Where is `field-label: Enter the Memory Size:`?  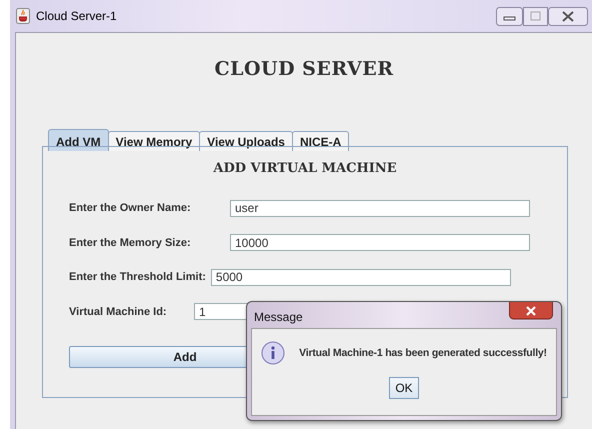
field-label: Enter the Memory Size: is located at coordinates (130, 242).